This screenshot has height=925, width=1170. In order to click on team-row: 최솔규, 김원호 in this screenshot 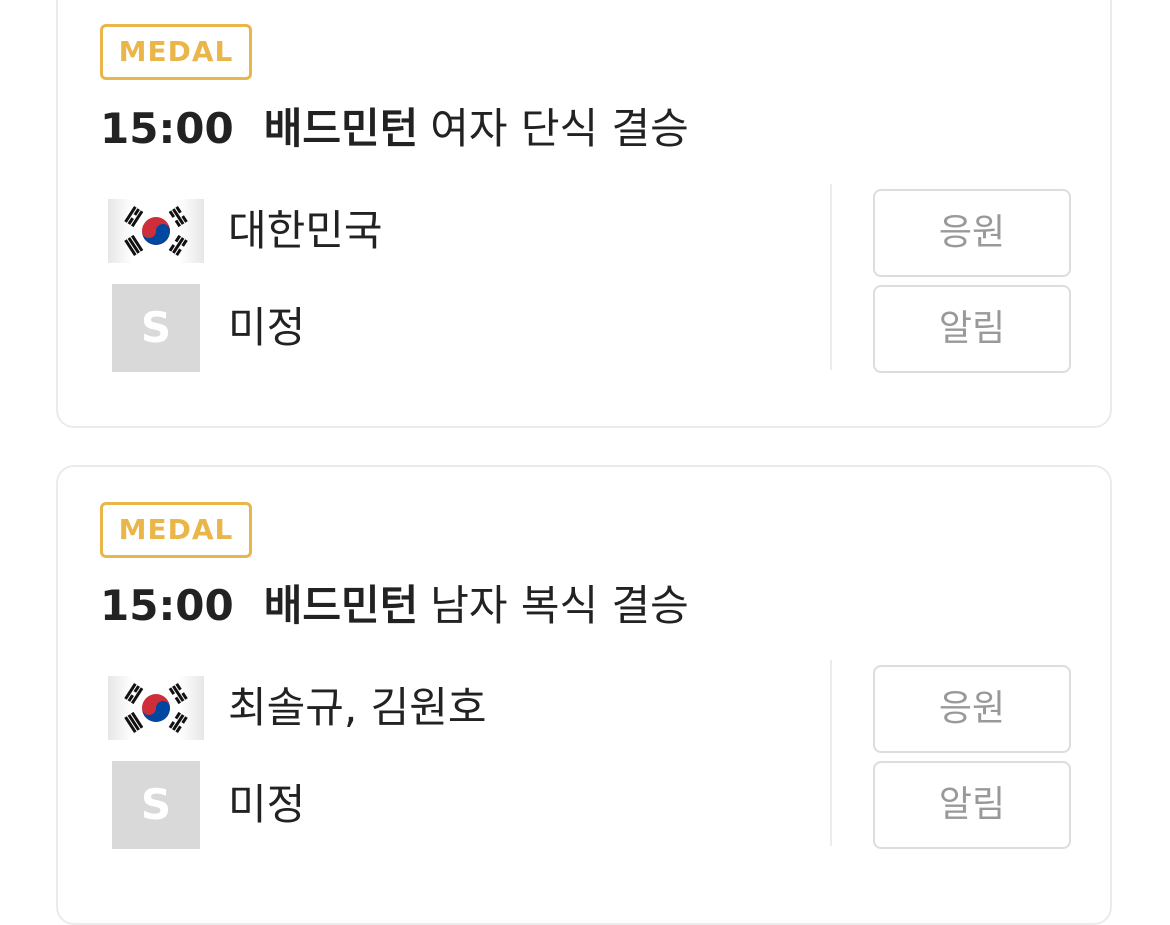, I will do `click(458, 708)`.